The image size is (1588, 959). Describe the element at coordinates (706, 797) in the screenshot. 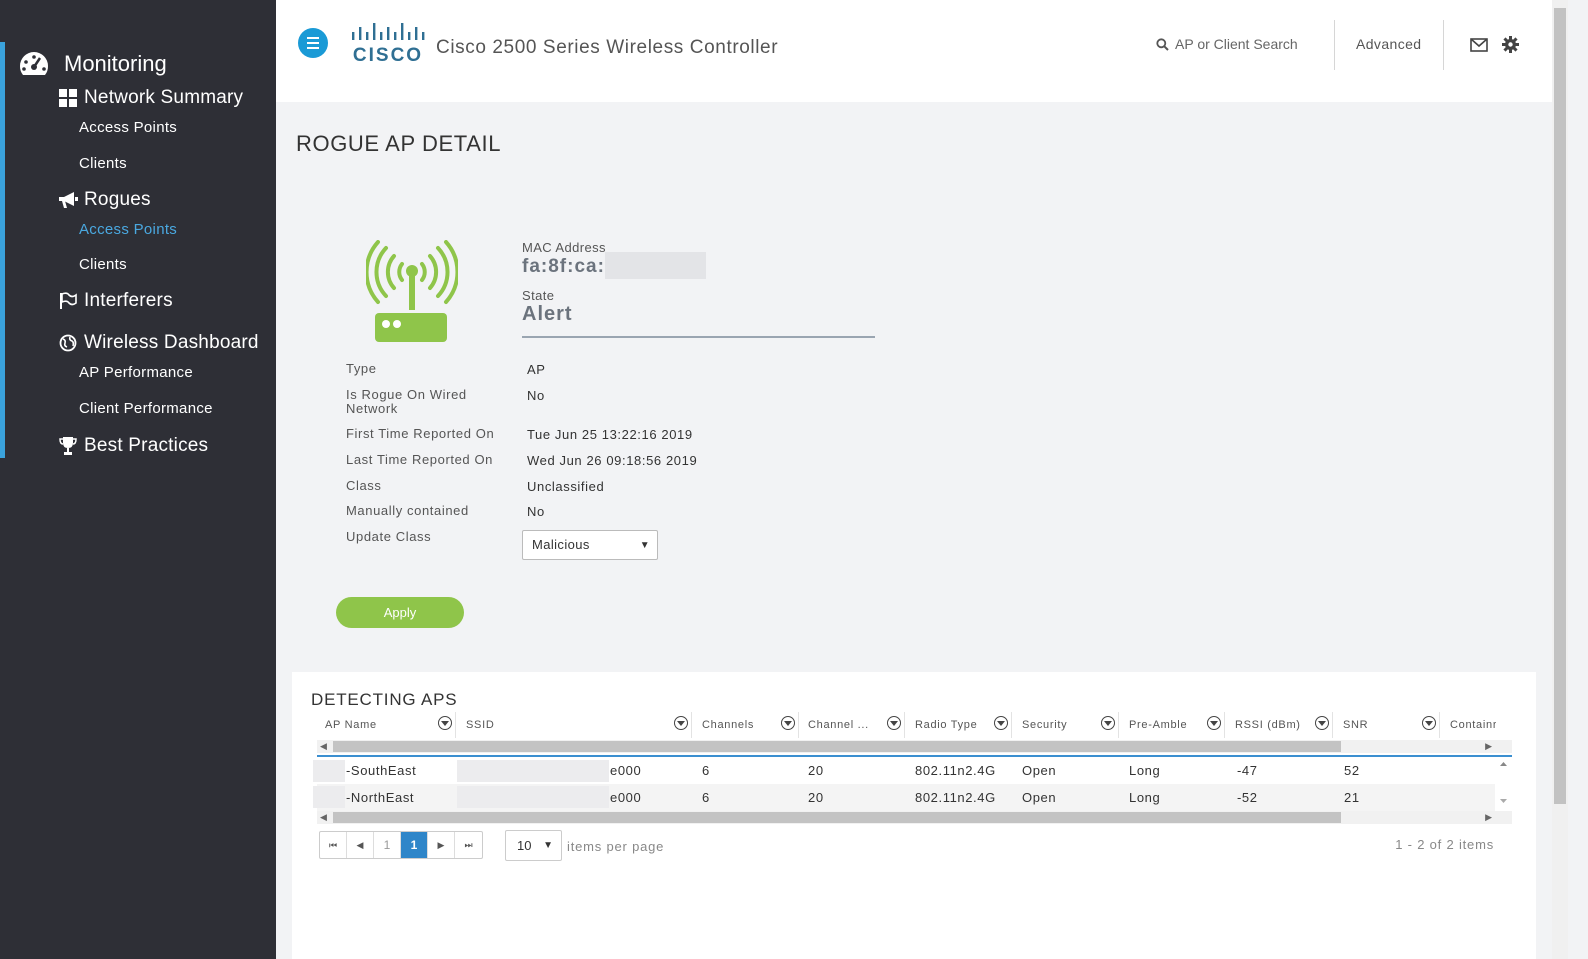

I see `cell-channels: 6` at that location.